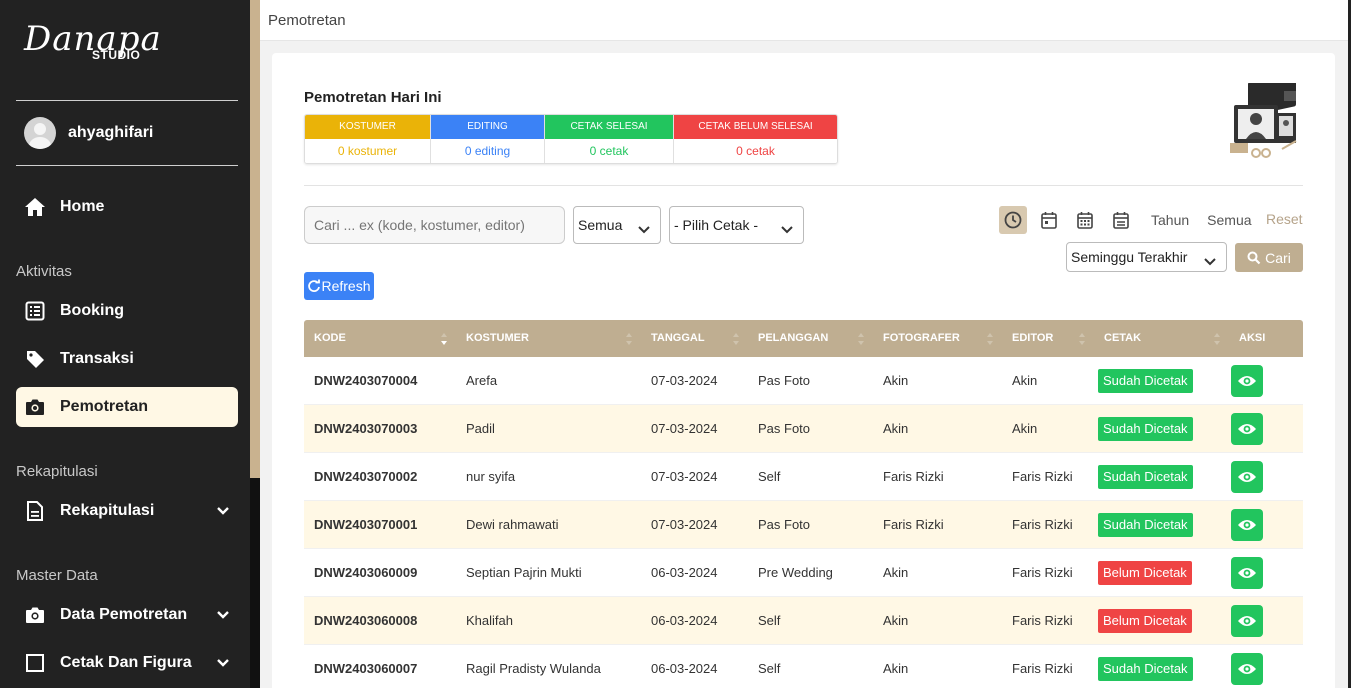  I want to click on clock-icon, so click(1013, 220).